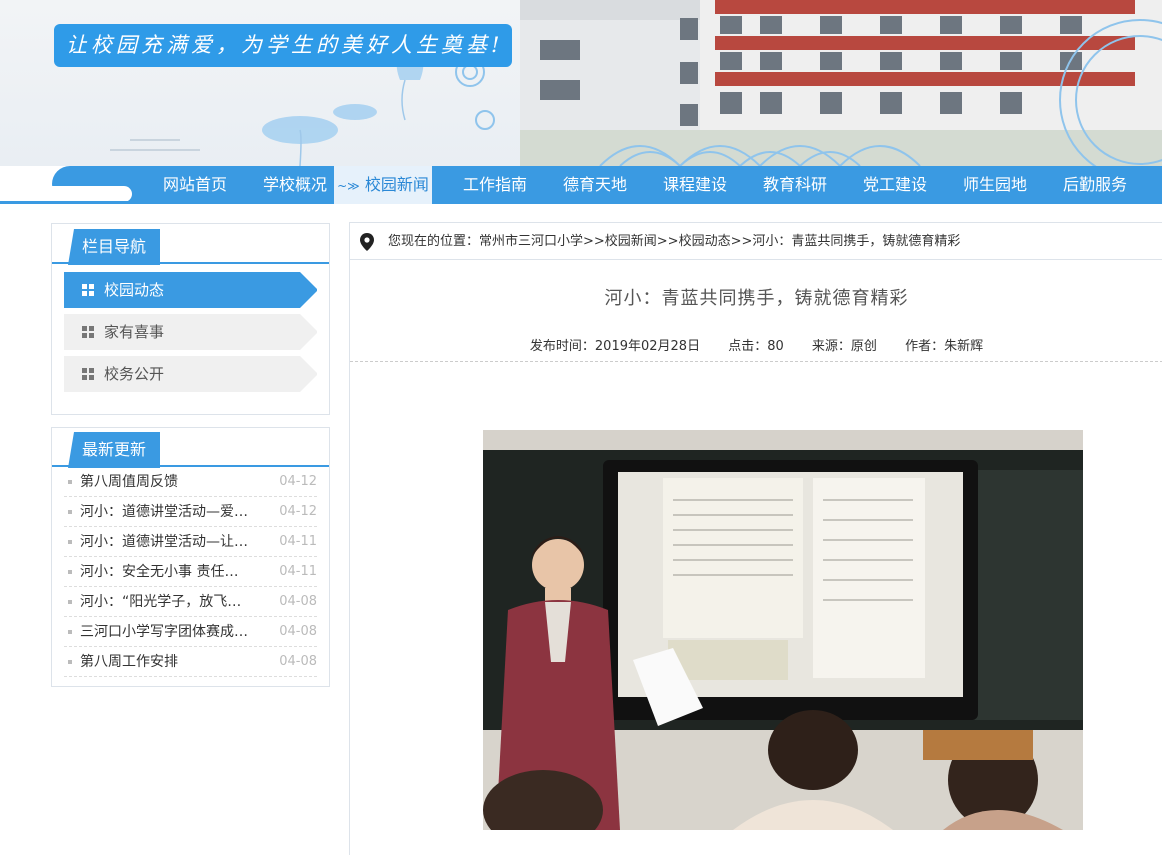  What do you see at coordinates (367, 242) in the screenshot?
I see `location-pin-icon` at bounding box center [367, 242].